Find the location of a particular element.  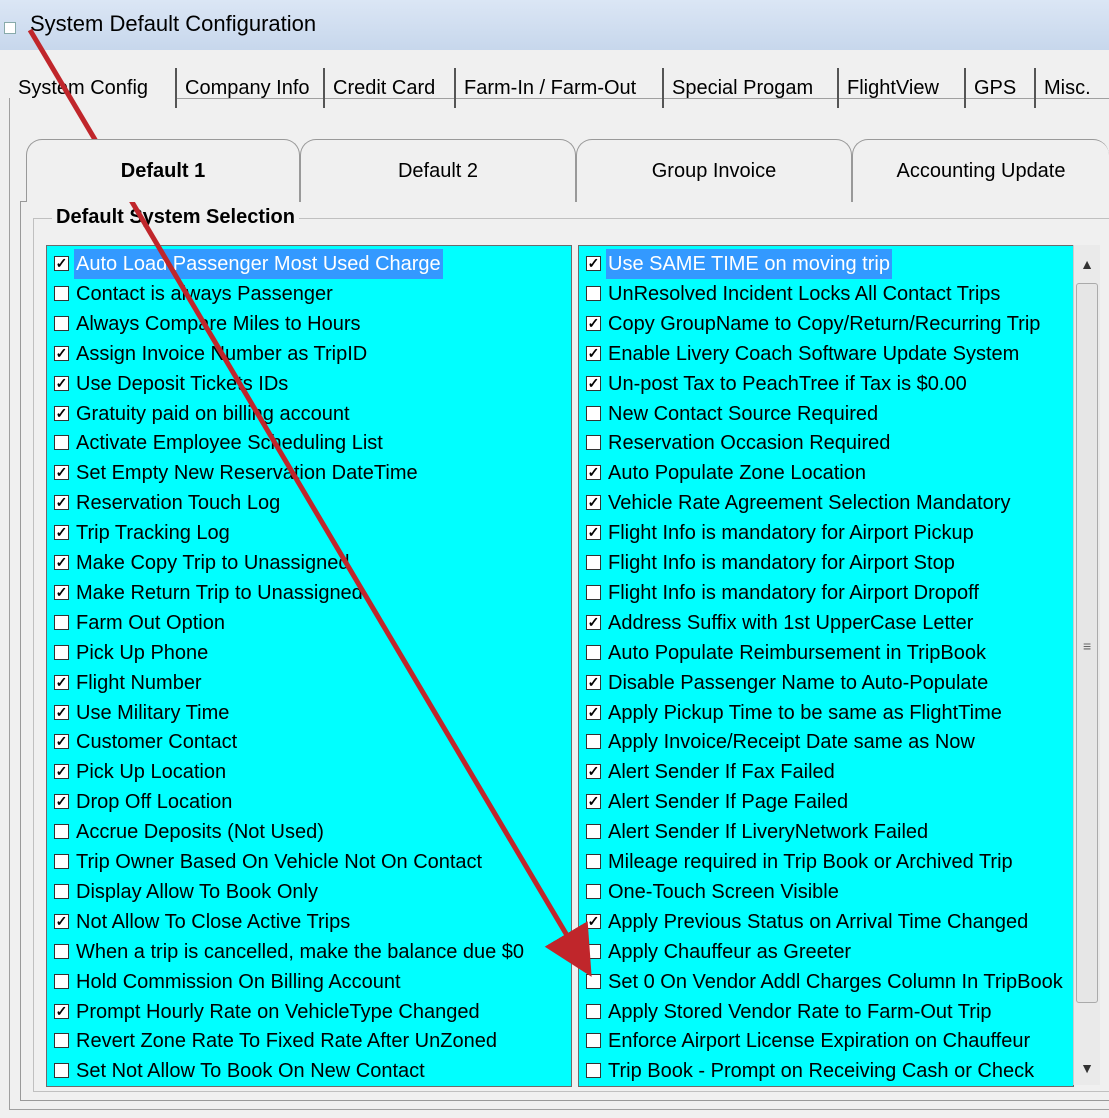

tab-credit-card: Credit Card is located at coordinates (390, 88).